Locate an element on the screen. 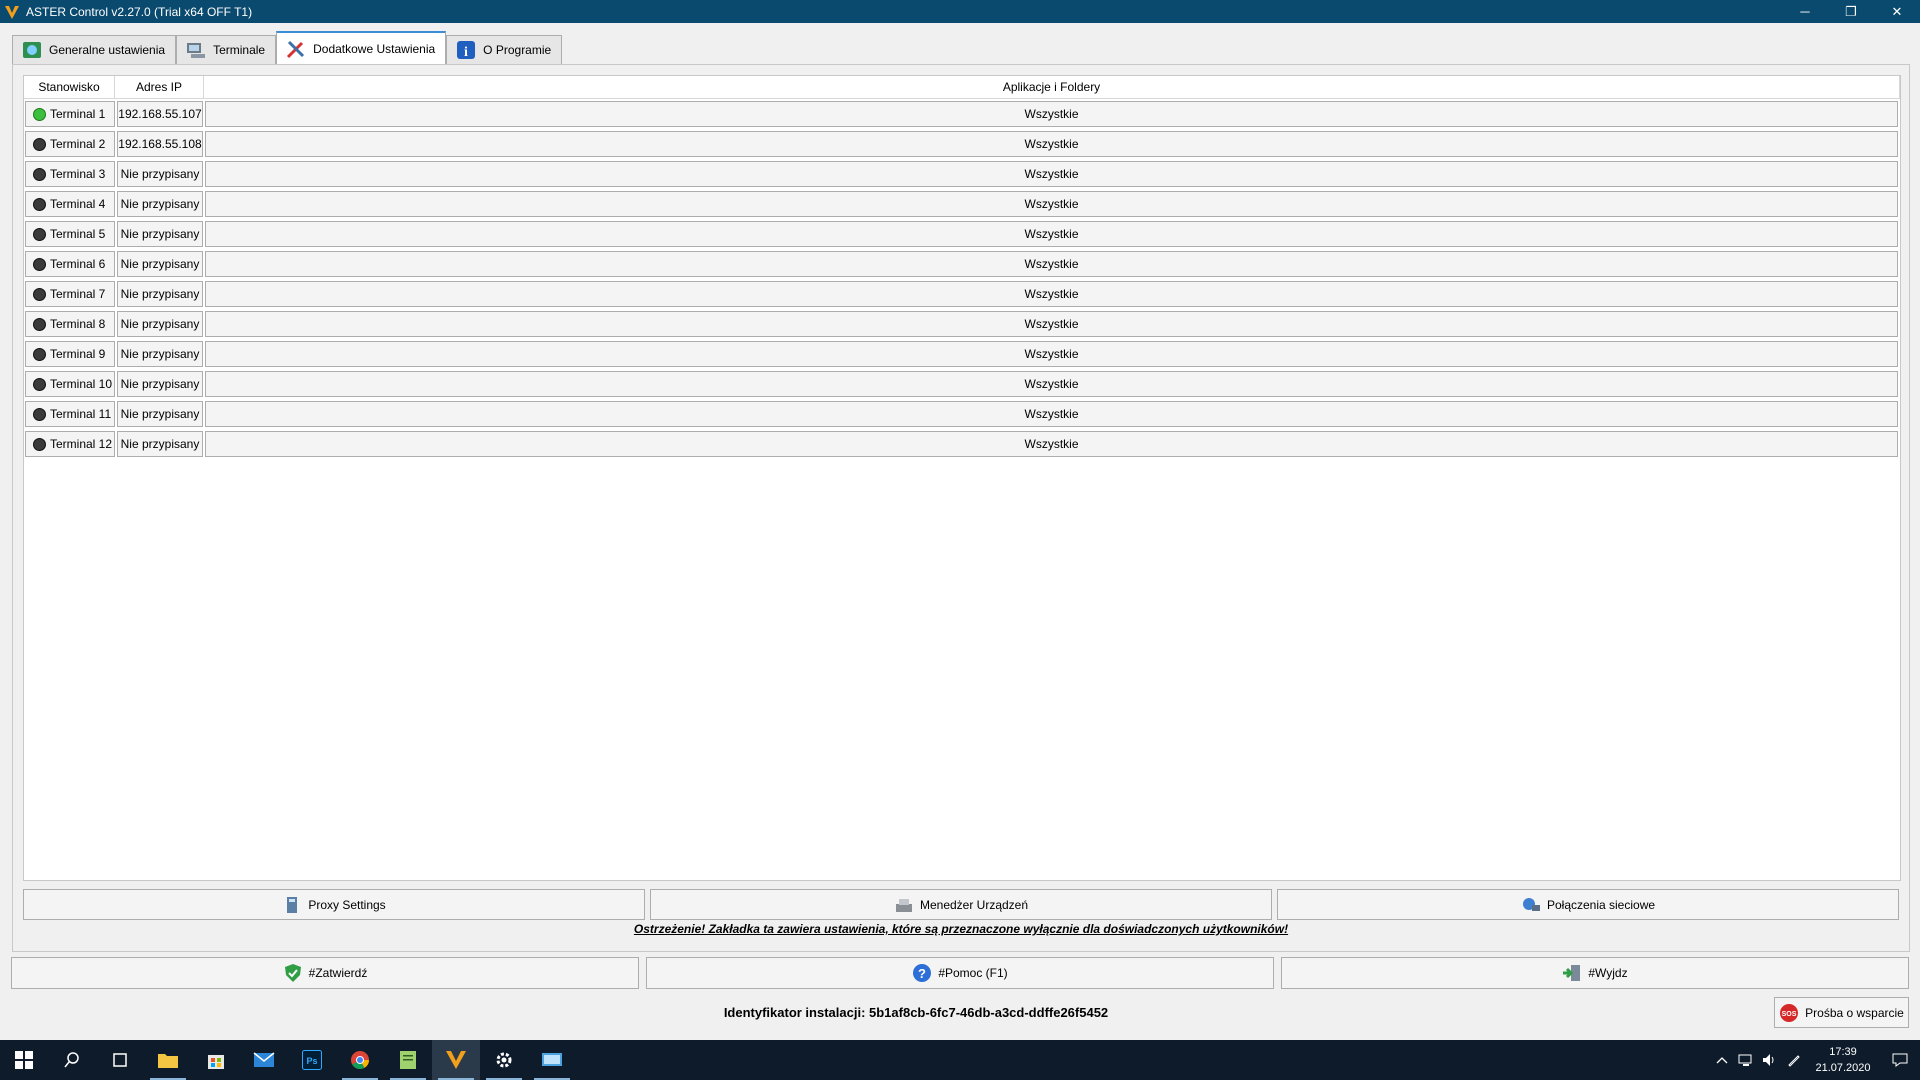  network-status-icon is located at coordinates (1745, 1060).